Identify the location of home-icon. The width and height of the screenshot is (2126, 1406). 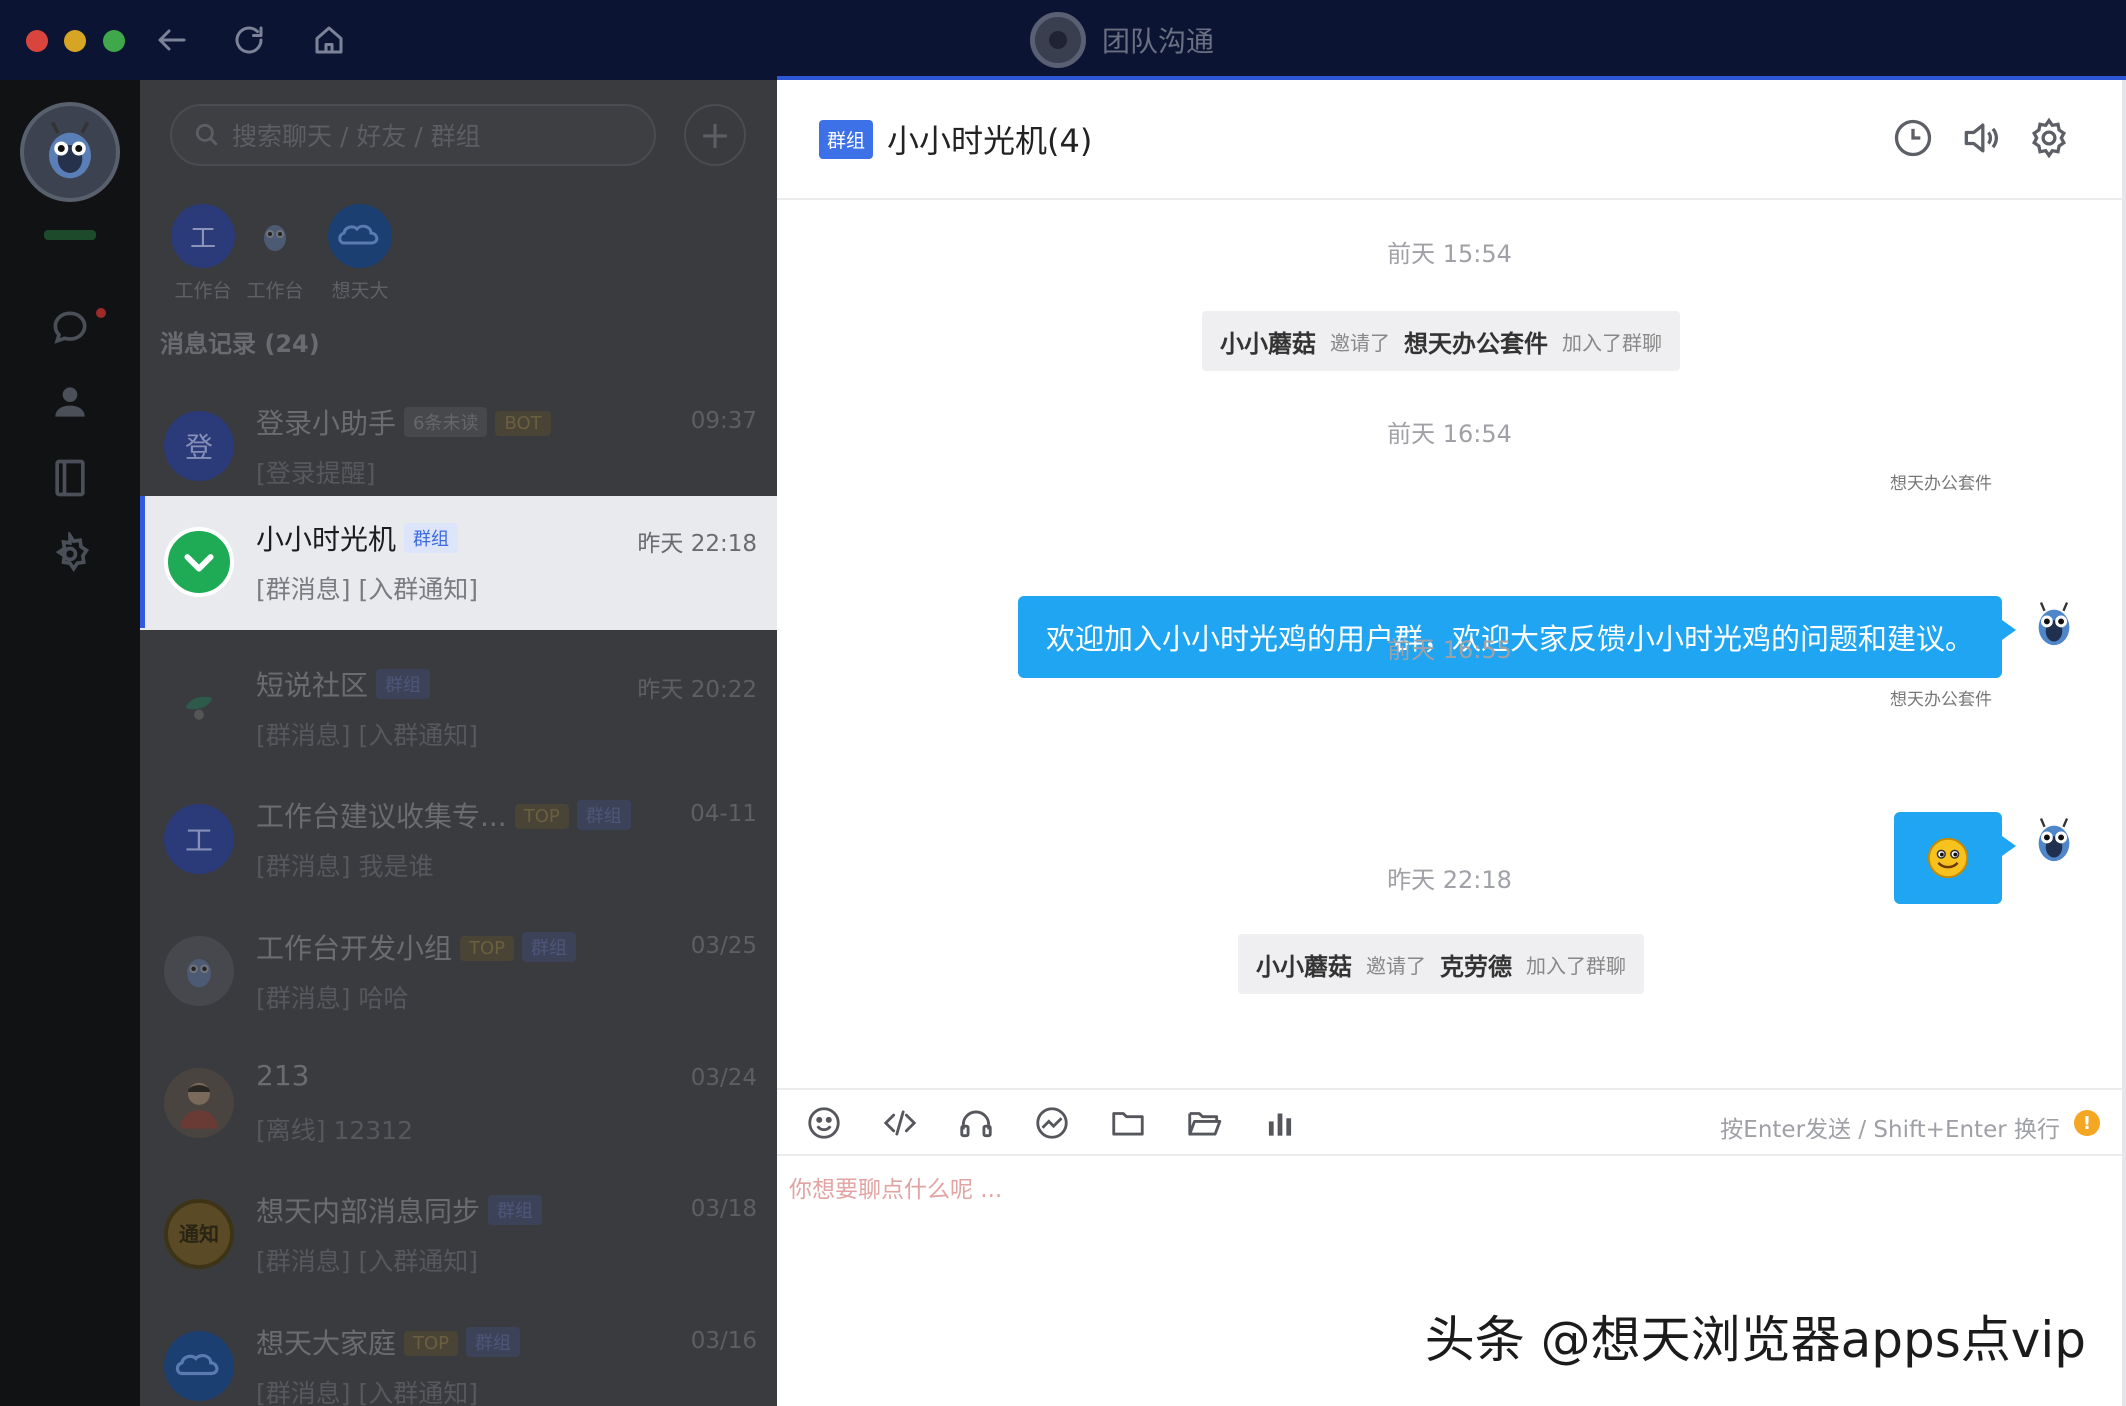
(329, 40).